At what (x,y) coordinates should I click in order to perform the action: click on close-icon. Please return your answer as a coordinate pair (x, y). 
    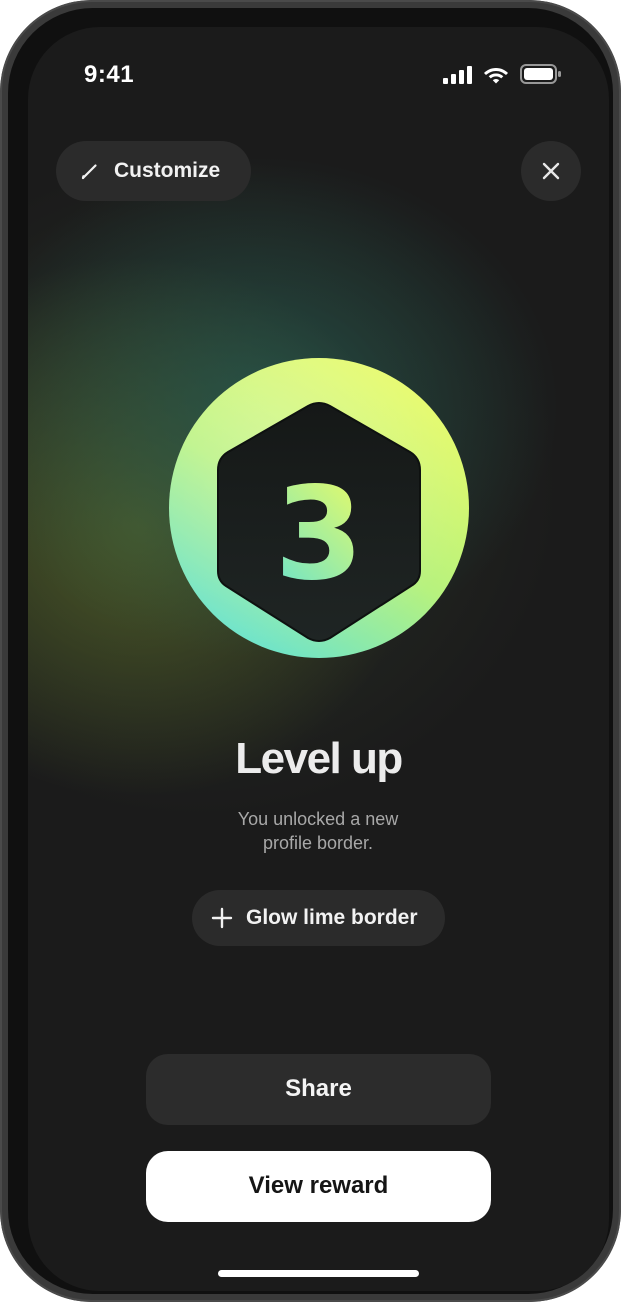
    Looking at the image, I should click on (551, 171).